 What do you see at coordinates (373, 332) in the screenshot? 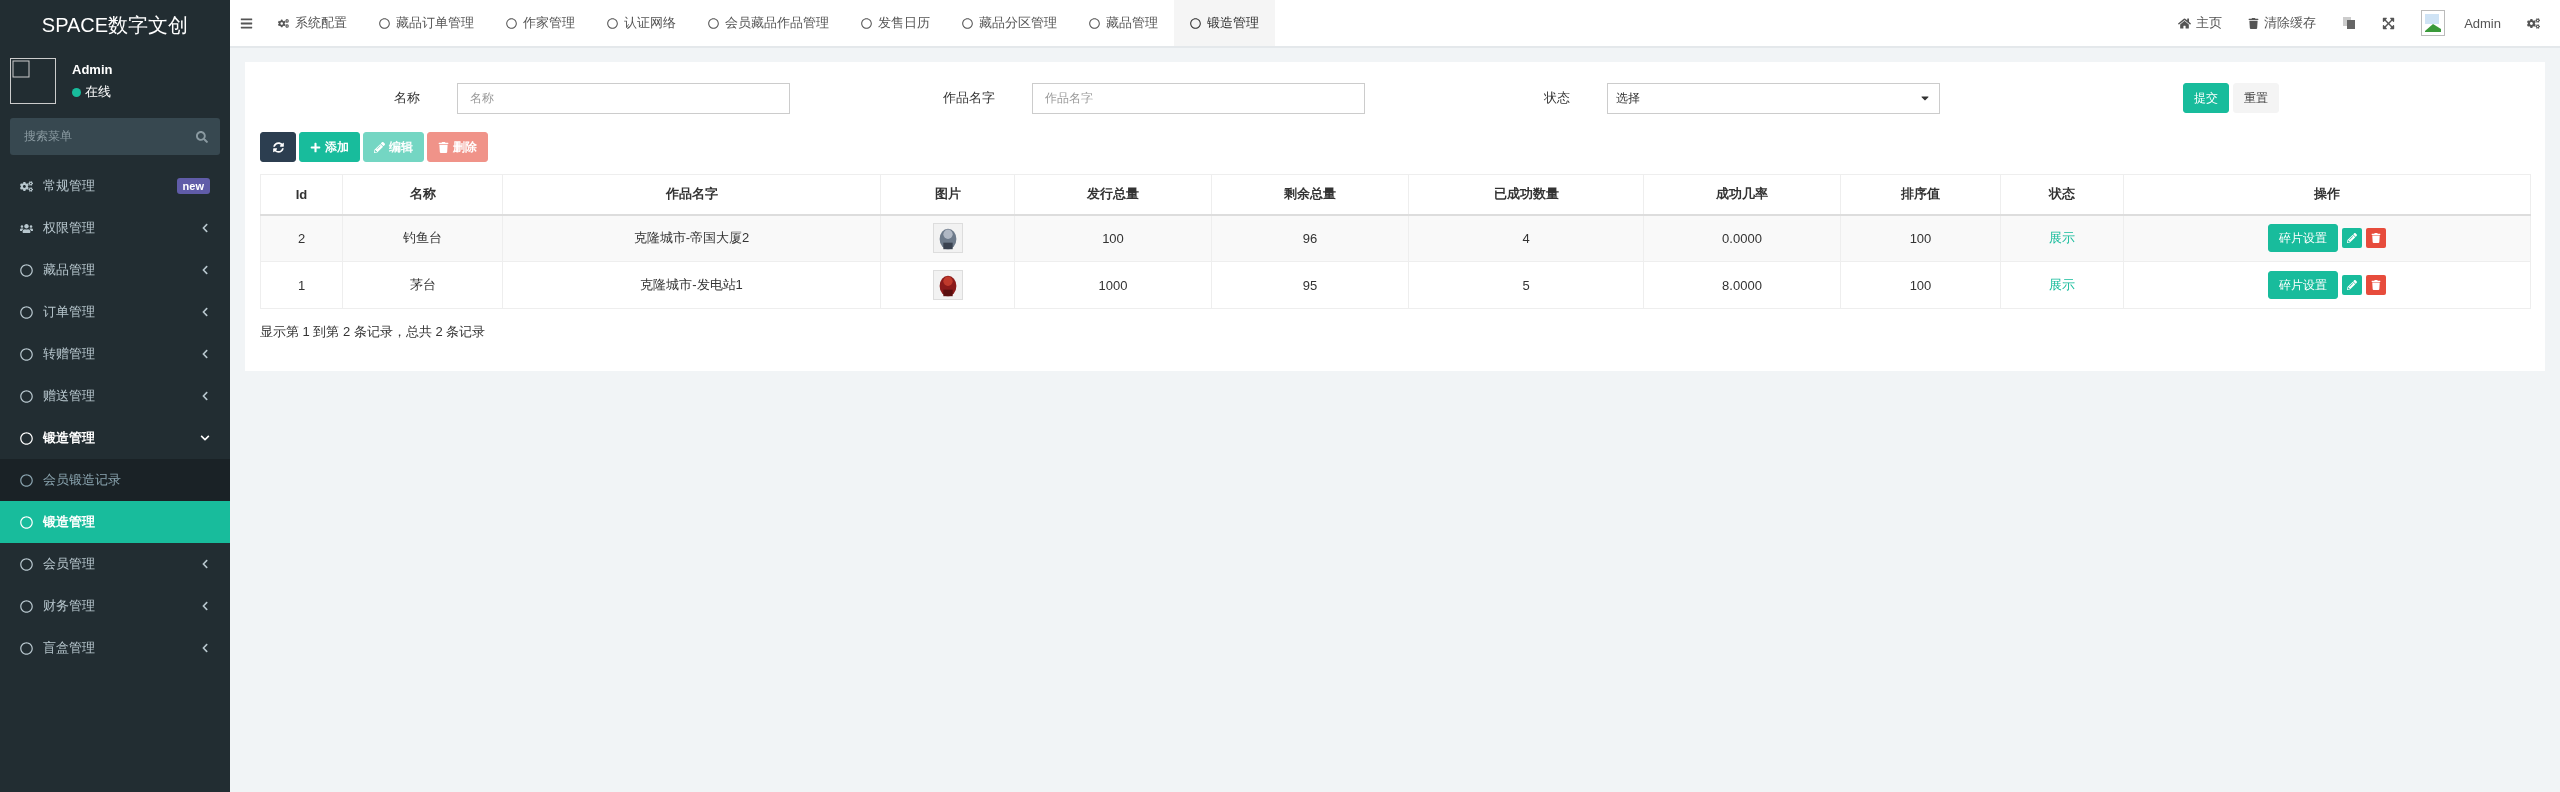
I see `pagination-info: 显示第 1 到第 2 条记录，总共 2 条记录` at bounding box center [373, 332].